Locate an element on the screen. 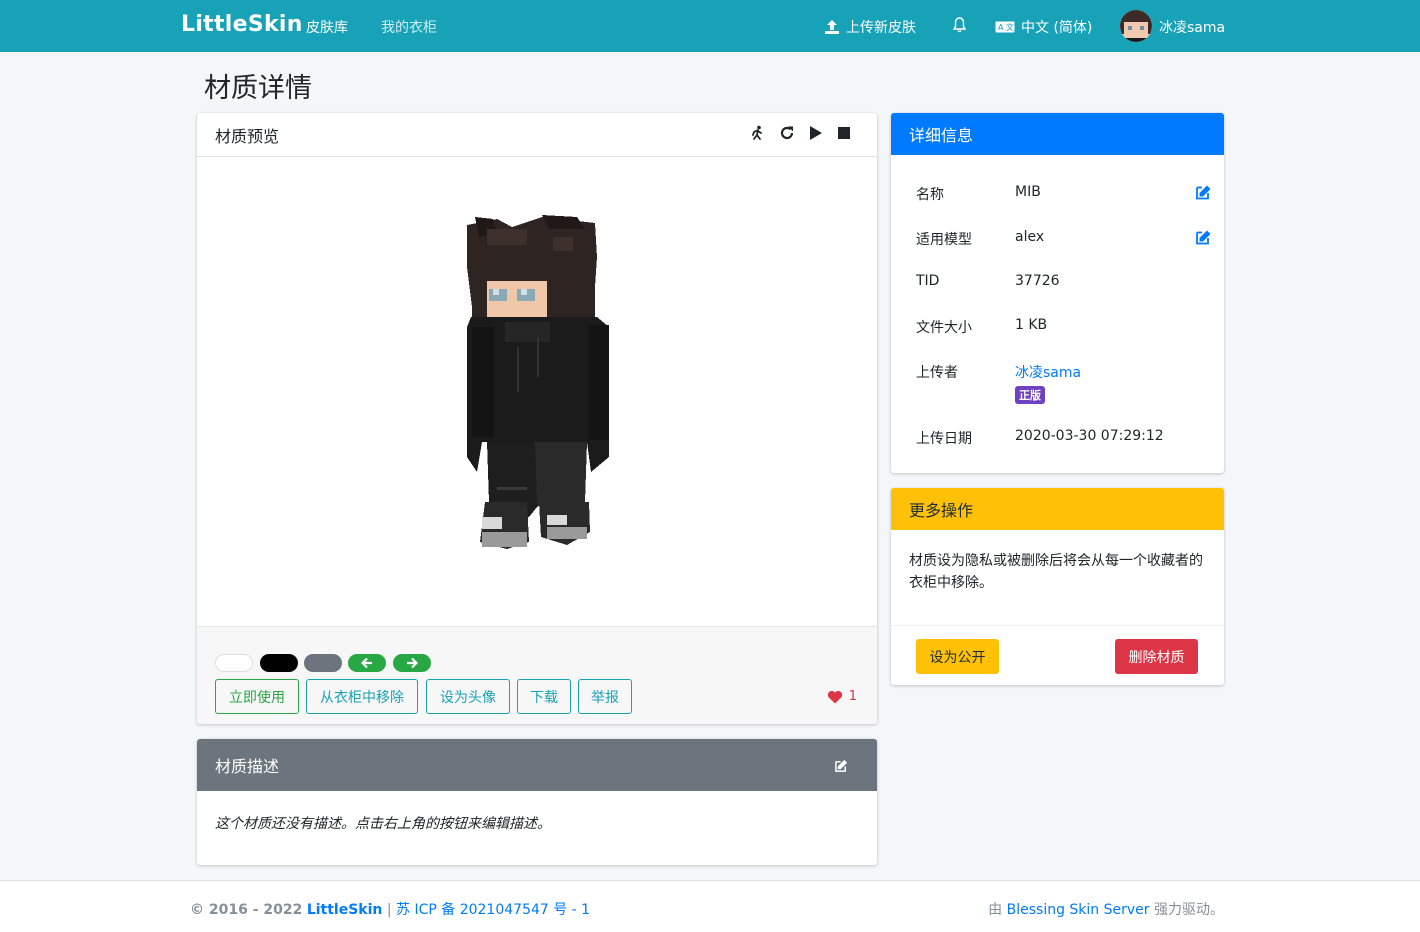 This screenshot has height=932, width=1420. upload-date-value: 2020-03-30 07:29:12 is located at coordinates (1089, 436).